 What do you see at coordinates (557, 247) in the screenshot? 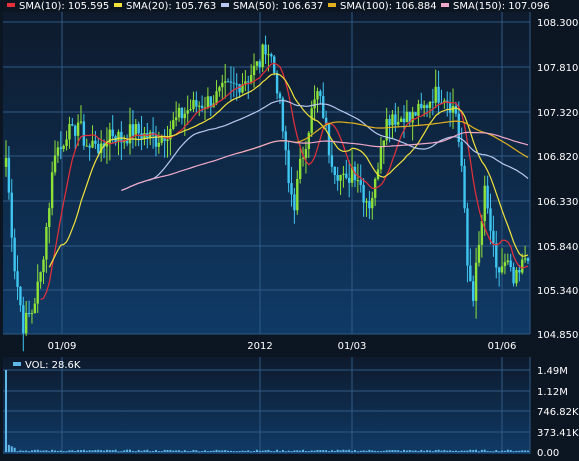
I see `y-tick-label: 105.840` at bounding box center [557, 247].